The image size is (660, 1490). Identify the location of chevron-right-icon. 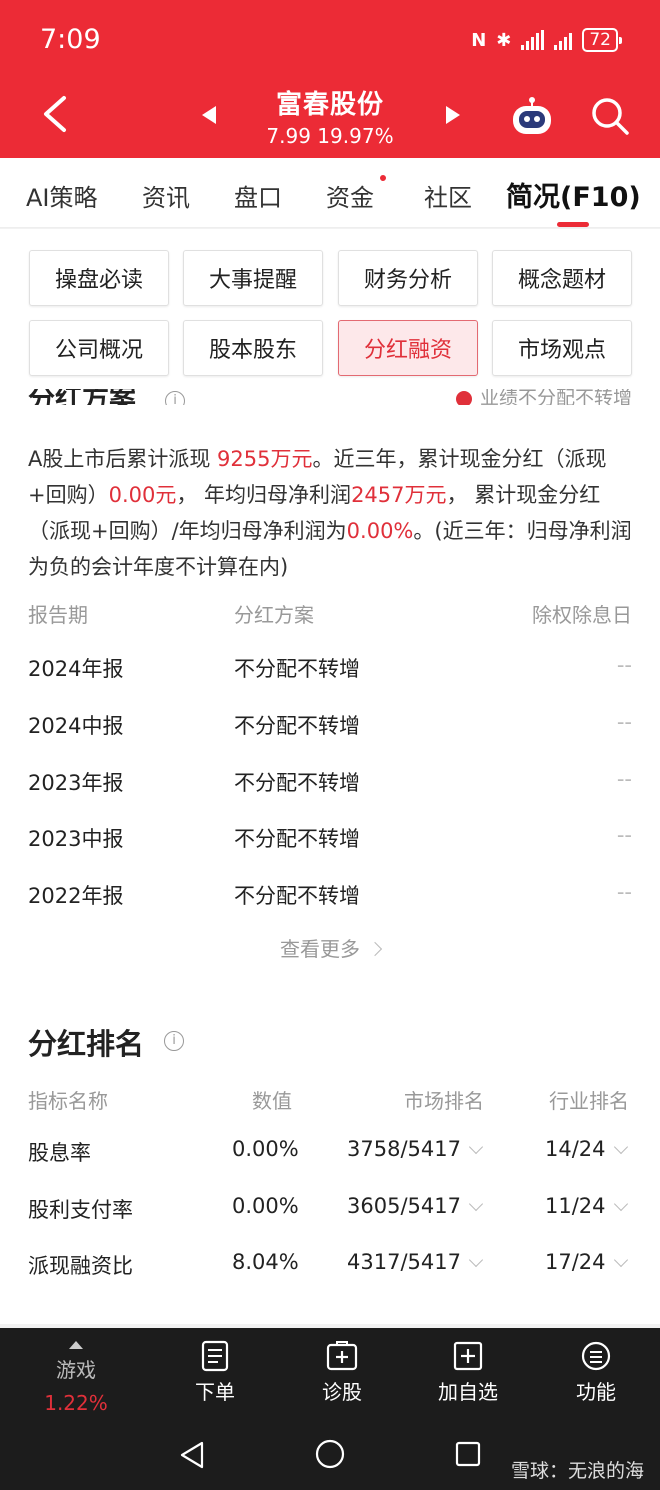
(375, 949).